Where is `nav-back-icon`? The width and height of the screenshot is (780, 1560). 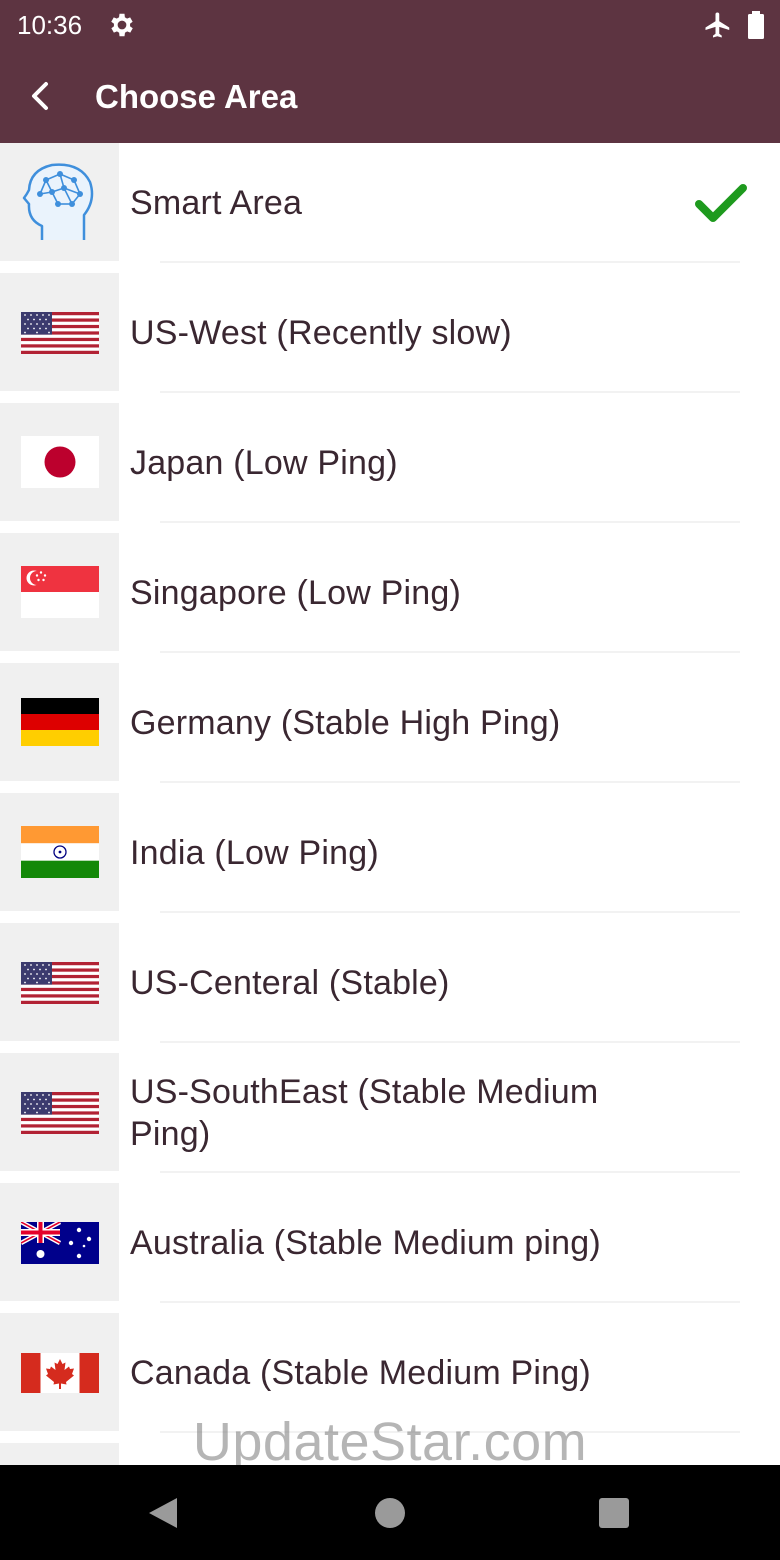
nav-back-icon is located at coordinates (164, 1513).